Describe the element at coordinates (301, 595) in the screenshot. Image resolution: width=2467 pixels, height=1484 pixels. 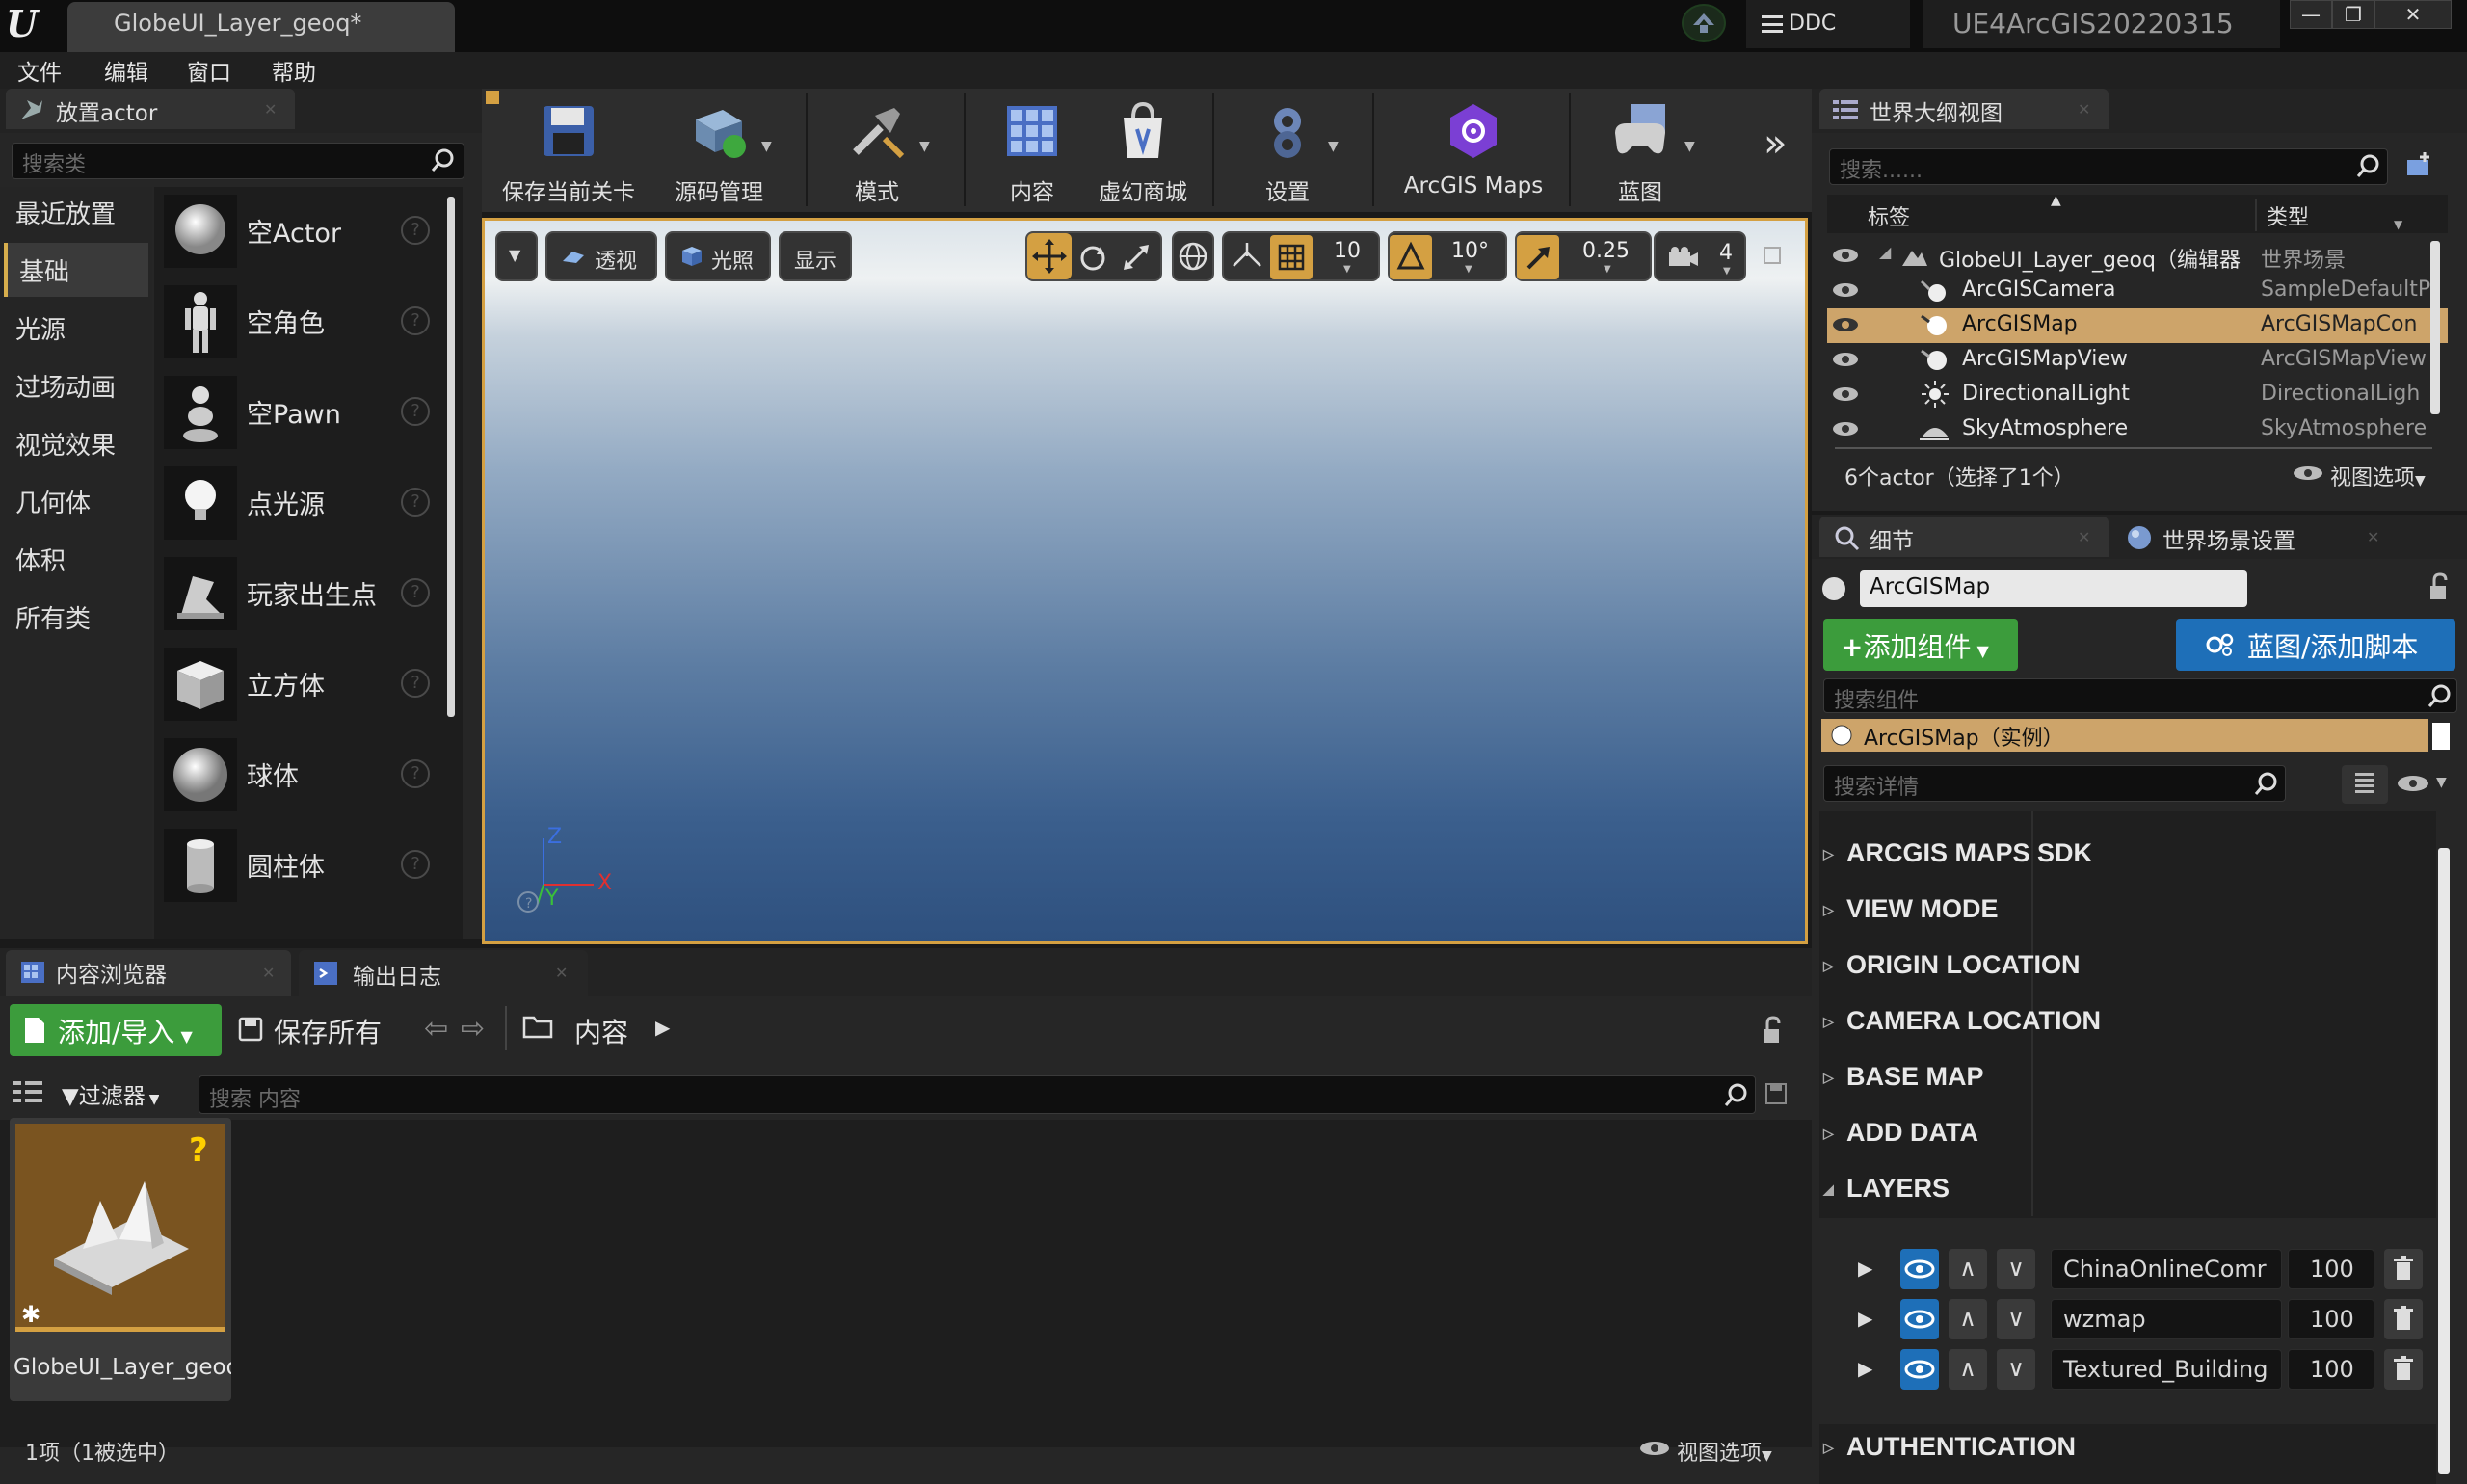
I see `actor-item-player-start: 玩家出生点 ?` at that location.